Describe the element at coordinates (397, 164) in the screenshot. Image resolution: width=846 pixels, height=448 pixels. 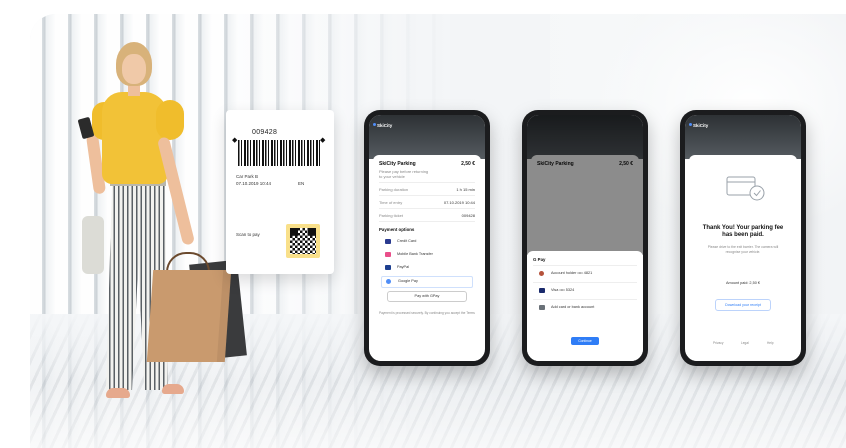
I see `parking-title: SkiCity Parking` at that location.